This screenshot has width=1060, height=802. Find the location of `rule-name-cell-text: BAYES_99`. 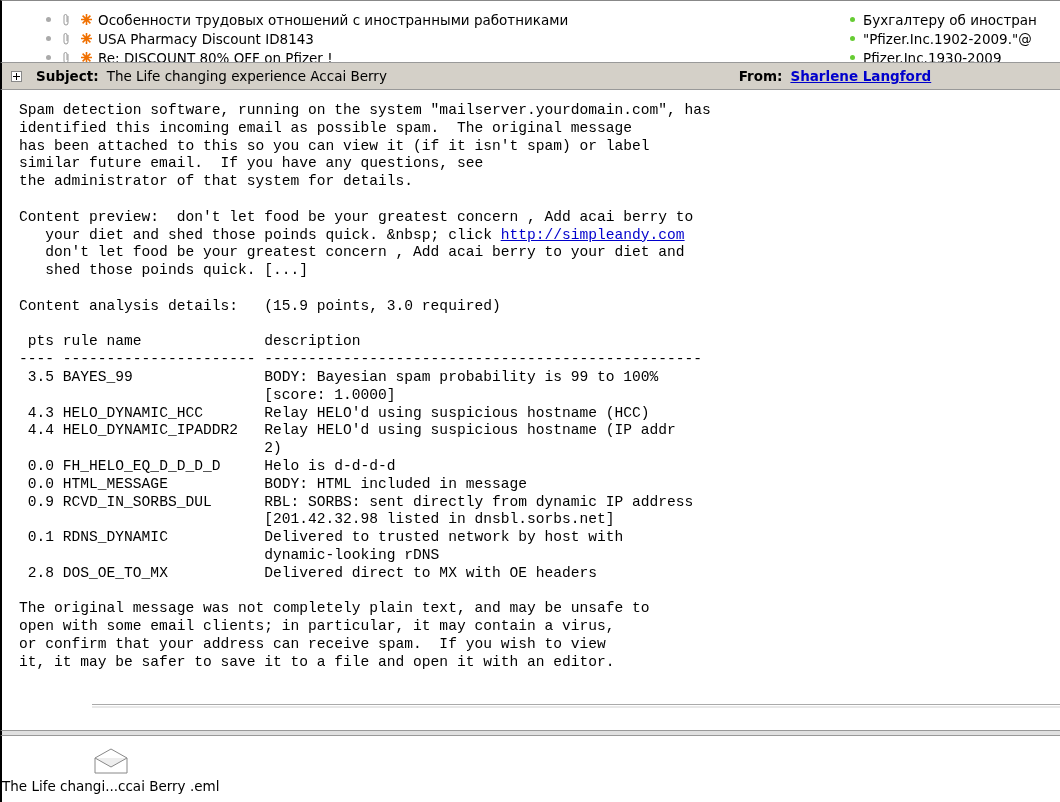

rule-name-cell-text: BAYES_99 is located at coordinates (98, 377).